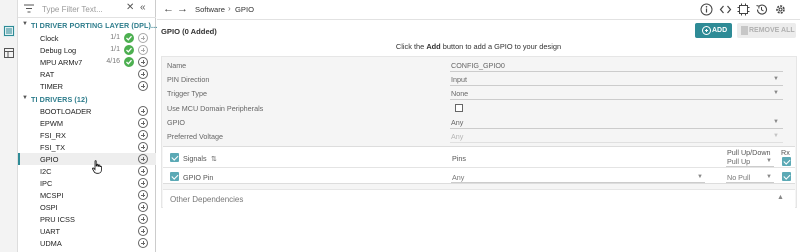 This screenshot has width=800, height=252. What do you see at coordinates (87, 135) in the screenshot?
I see `sidebar-item-fsi-rx: FSI_RX` at bounding box center [87, 135].